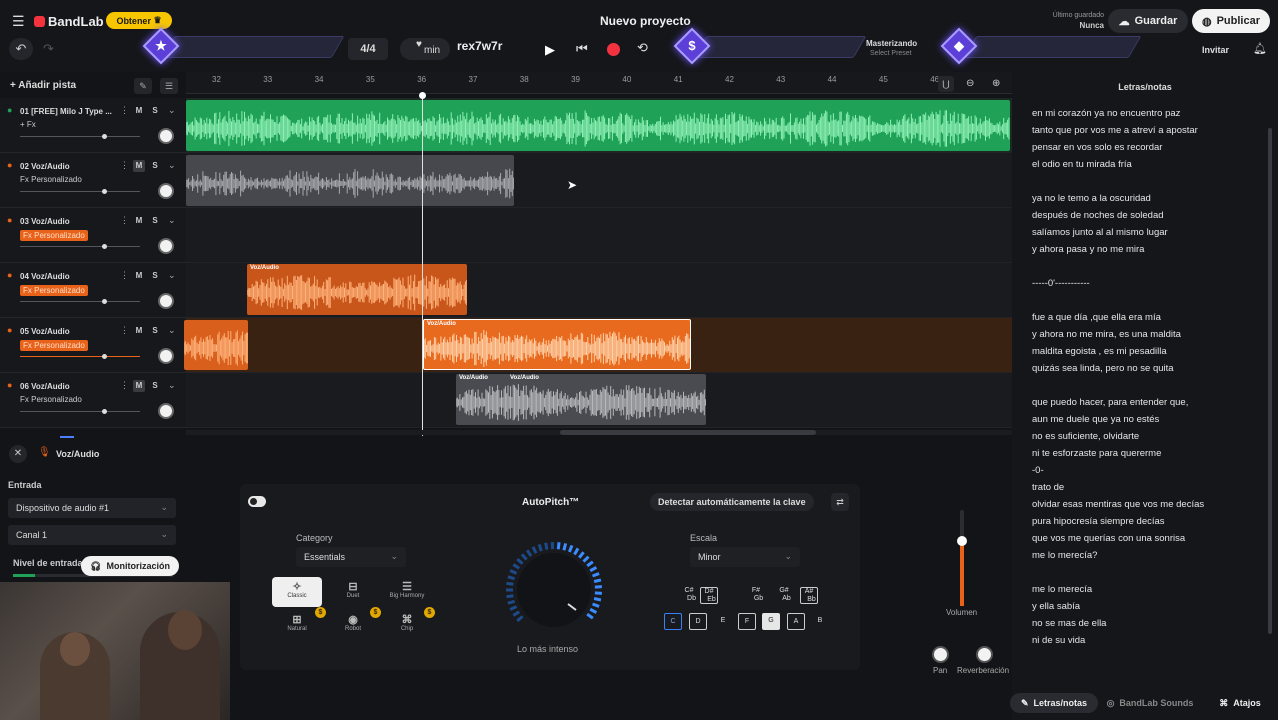  I want to click on clip-voice-5a, so click(216, 345).